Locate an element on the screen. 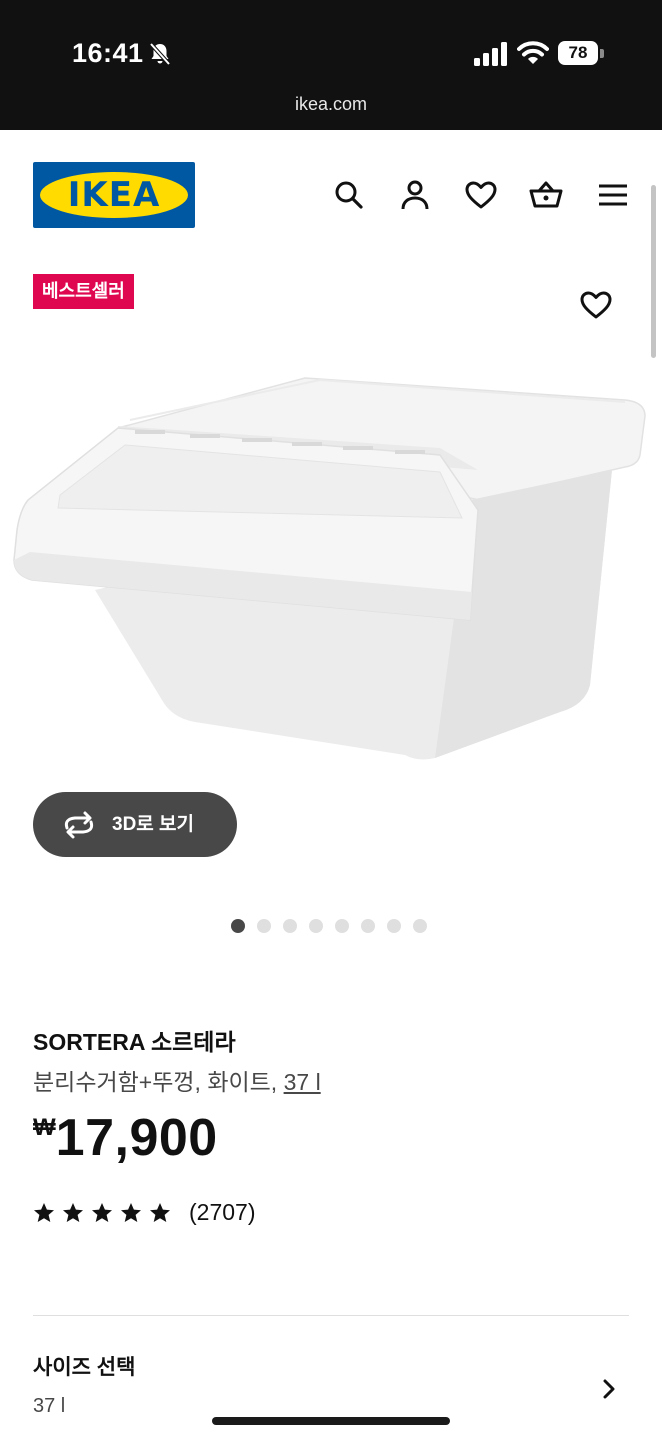  size-link: 37 l is located at coordinates (302, 1082).